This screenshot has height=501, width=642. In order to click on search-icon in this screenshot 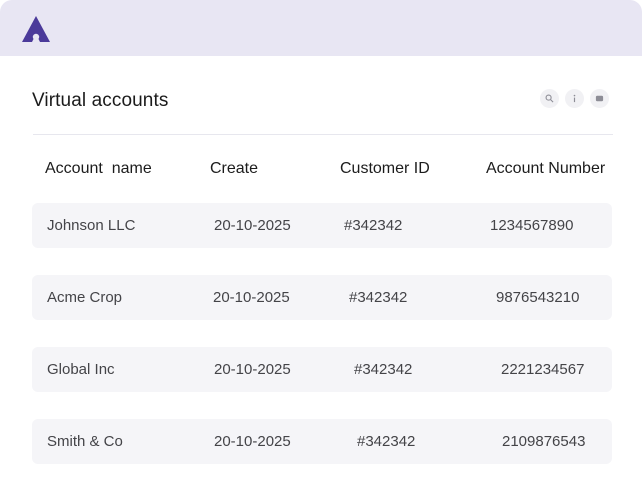, I will do `click(549, 98)`.